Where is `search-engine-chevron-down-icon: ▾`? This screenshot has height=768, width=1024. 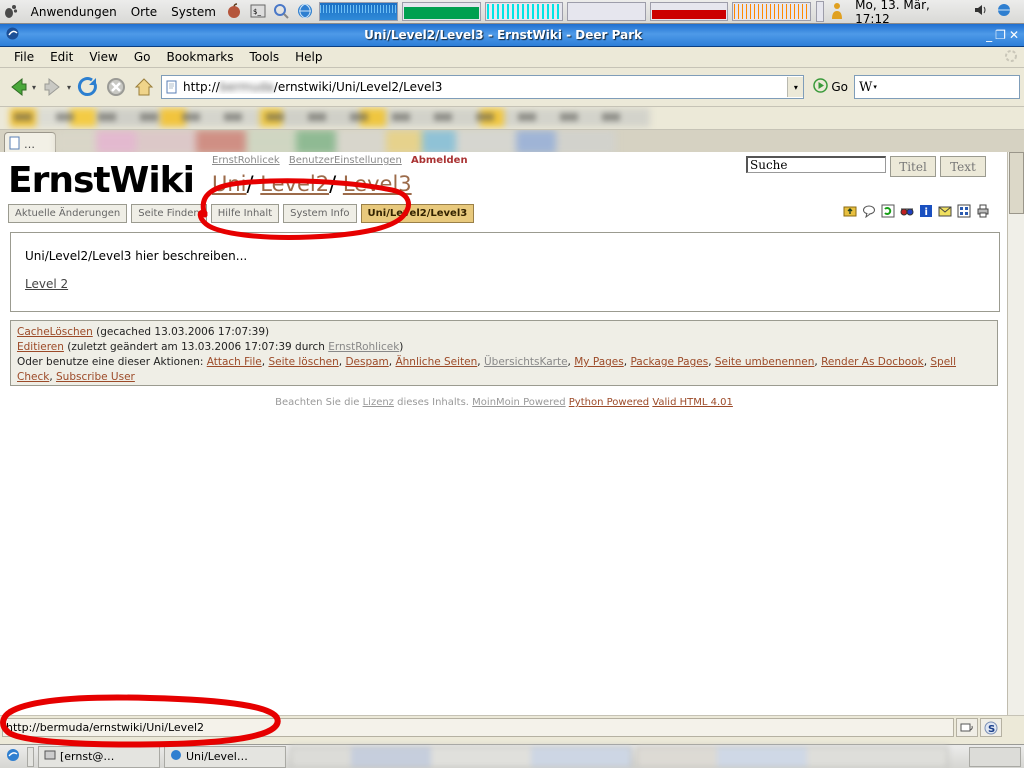
search-engine-chevron-down-icon: ▾ is located at coordinates (875, 87).